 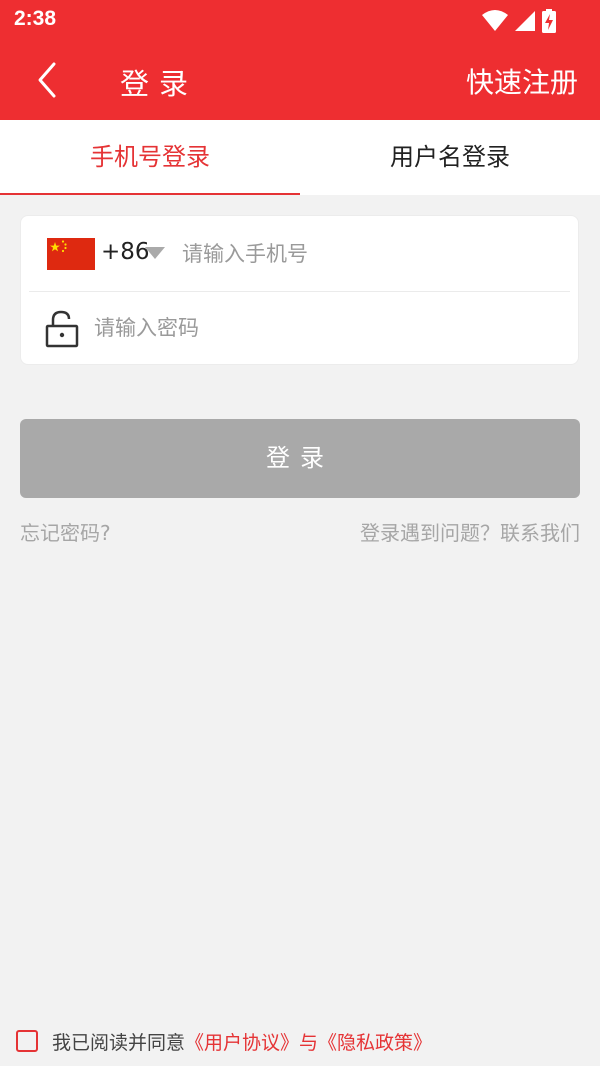 What do you see at coordinates (324, 328) in the screenshot?
I see `password-input` at bounding box center [324, 328].